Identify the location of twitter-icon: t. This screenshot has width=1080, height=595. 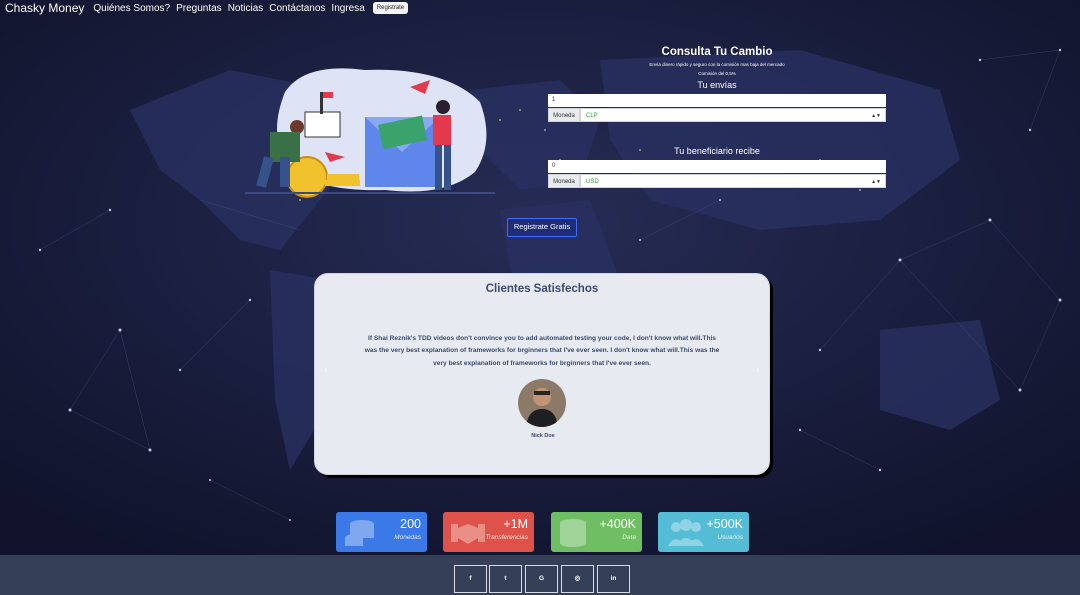
(505, 579).